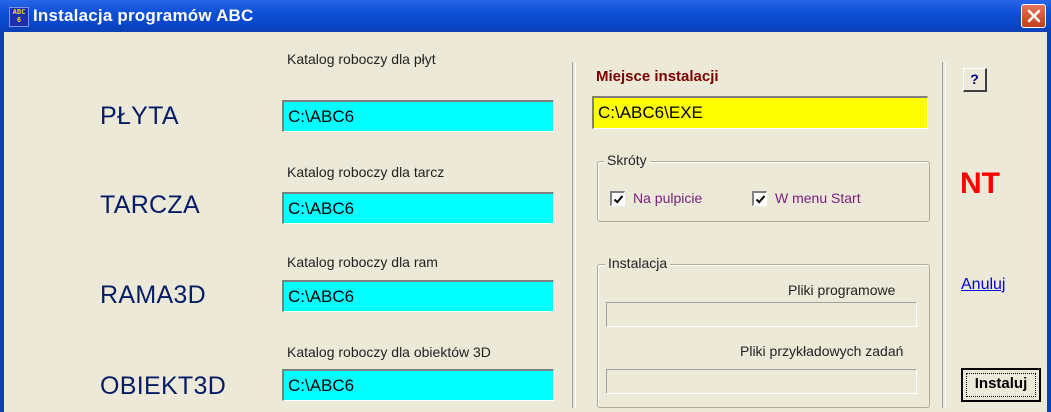 The image size is (1051, 412). What do you see at coordinates (983, 285) in the screenshot?
I see `cancel-link: Anuluj` at bounding box center [983, 285].